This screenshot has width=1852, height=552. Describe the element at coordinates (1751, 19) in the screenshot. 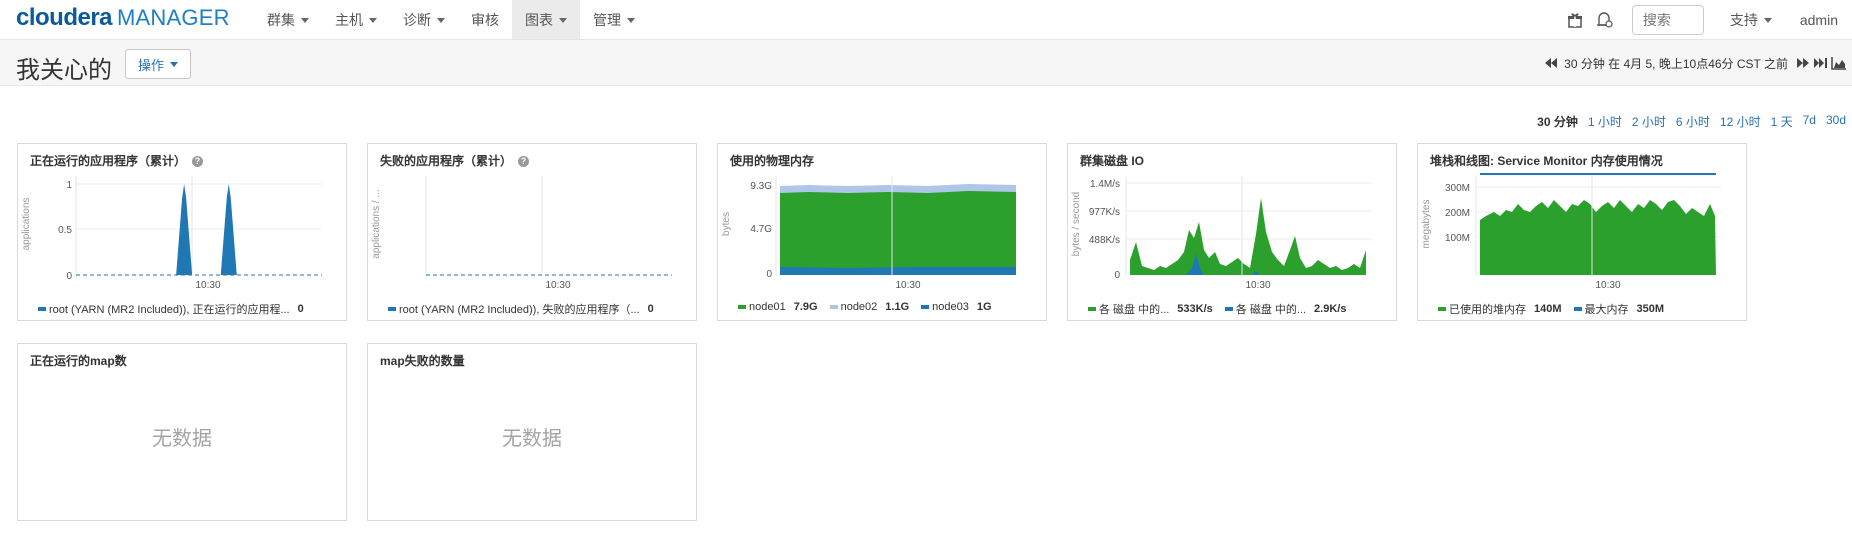

I see `nav-support: 支持` at that location.